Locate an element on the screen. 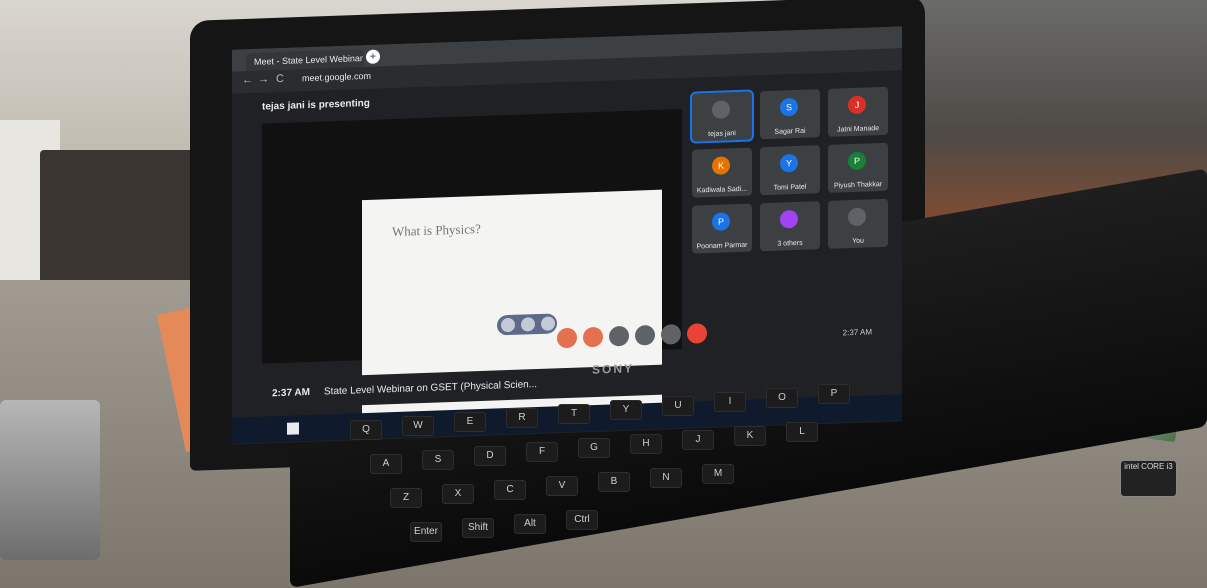 The width and height of the screenshot is (1207, 588). keyboard-key: N is located at coordinates (666, 478).